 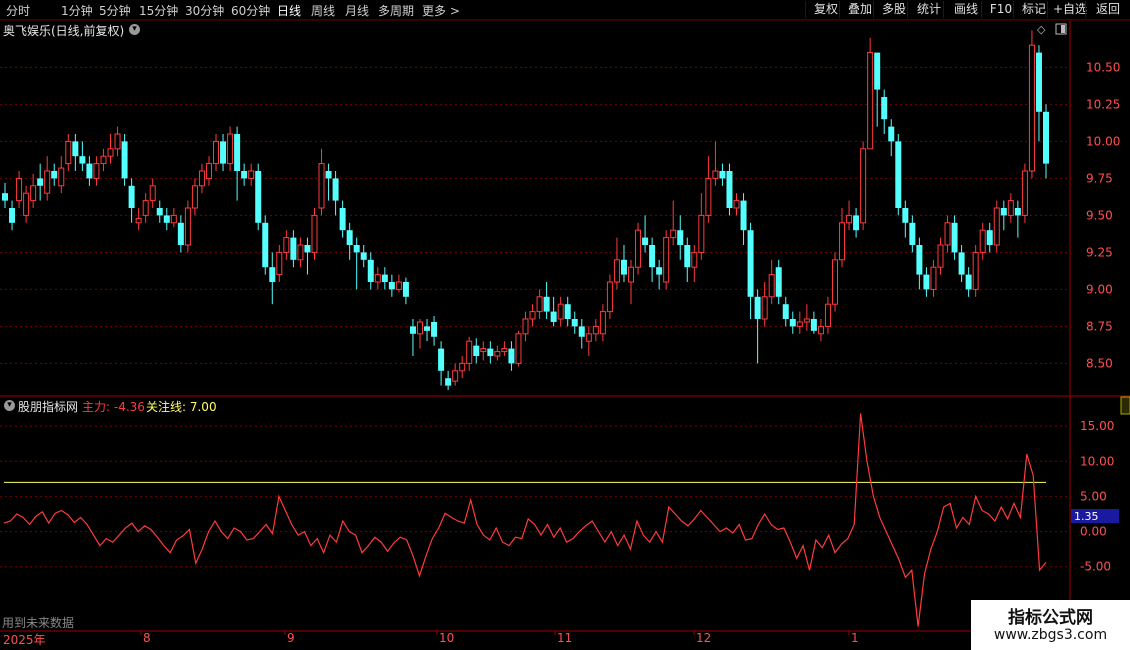 I want to click on indicator-tick-label: -5.00, so click(x=1095, y=567).